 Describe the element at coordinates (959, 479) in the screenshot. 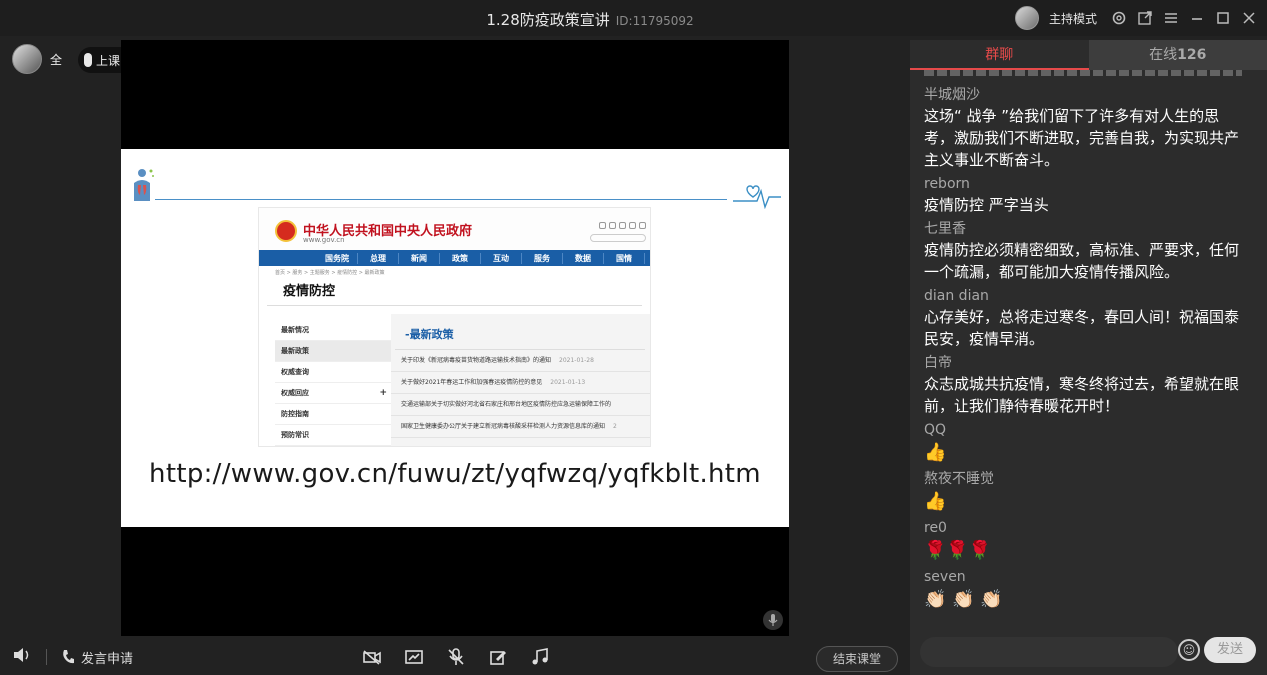

I see `sender-name: 熬夜不睡觉` at that location.